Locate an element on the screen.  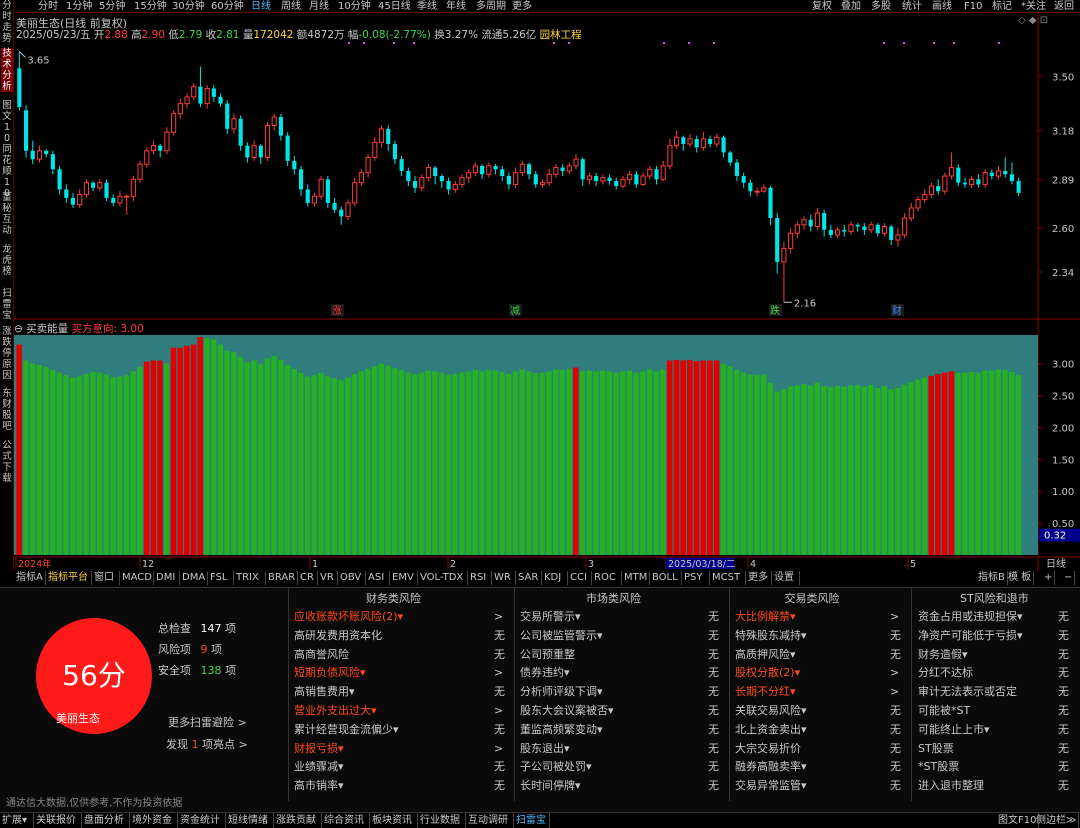
status-tab-10: 互动调研 is located at coordinates (490, 820).